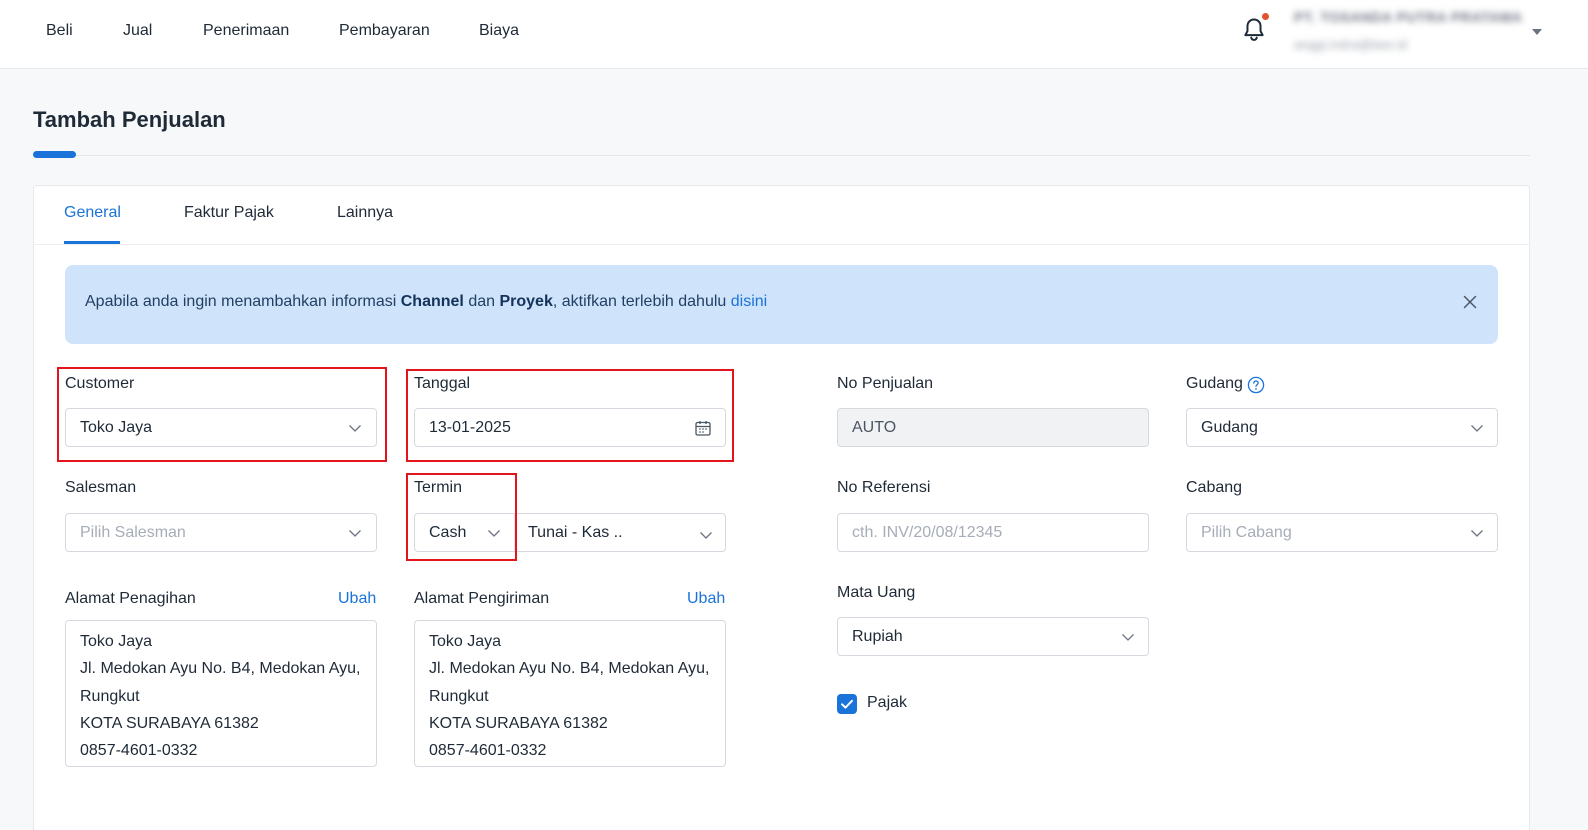 The image size is (1588, 830). What do you see at coordinates (1470, 302) in the screenshot?
I see `close-icon` at bounding box center [1470, 302].